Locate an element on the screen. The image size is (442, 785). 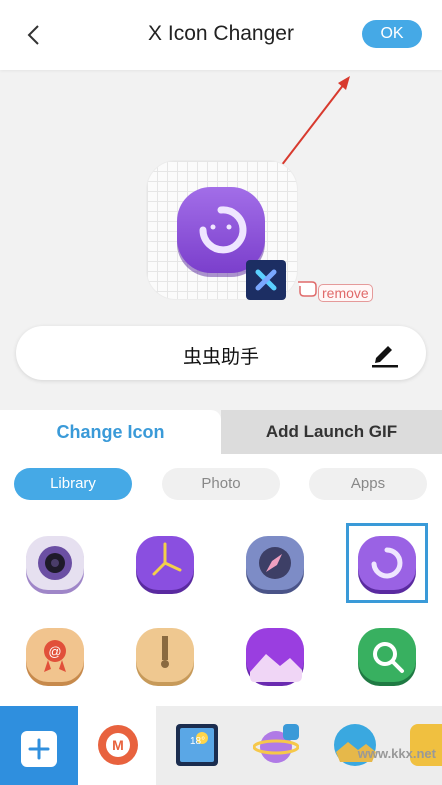
remove-label: remove is located at coordinates (345, 293).